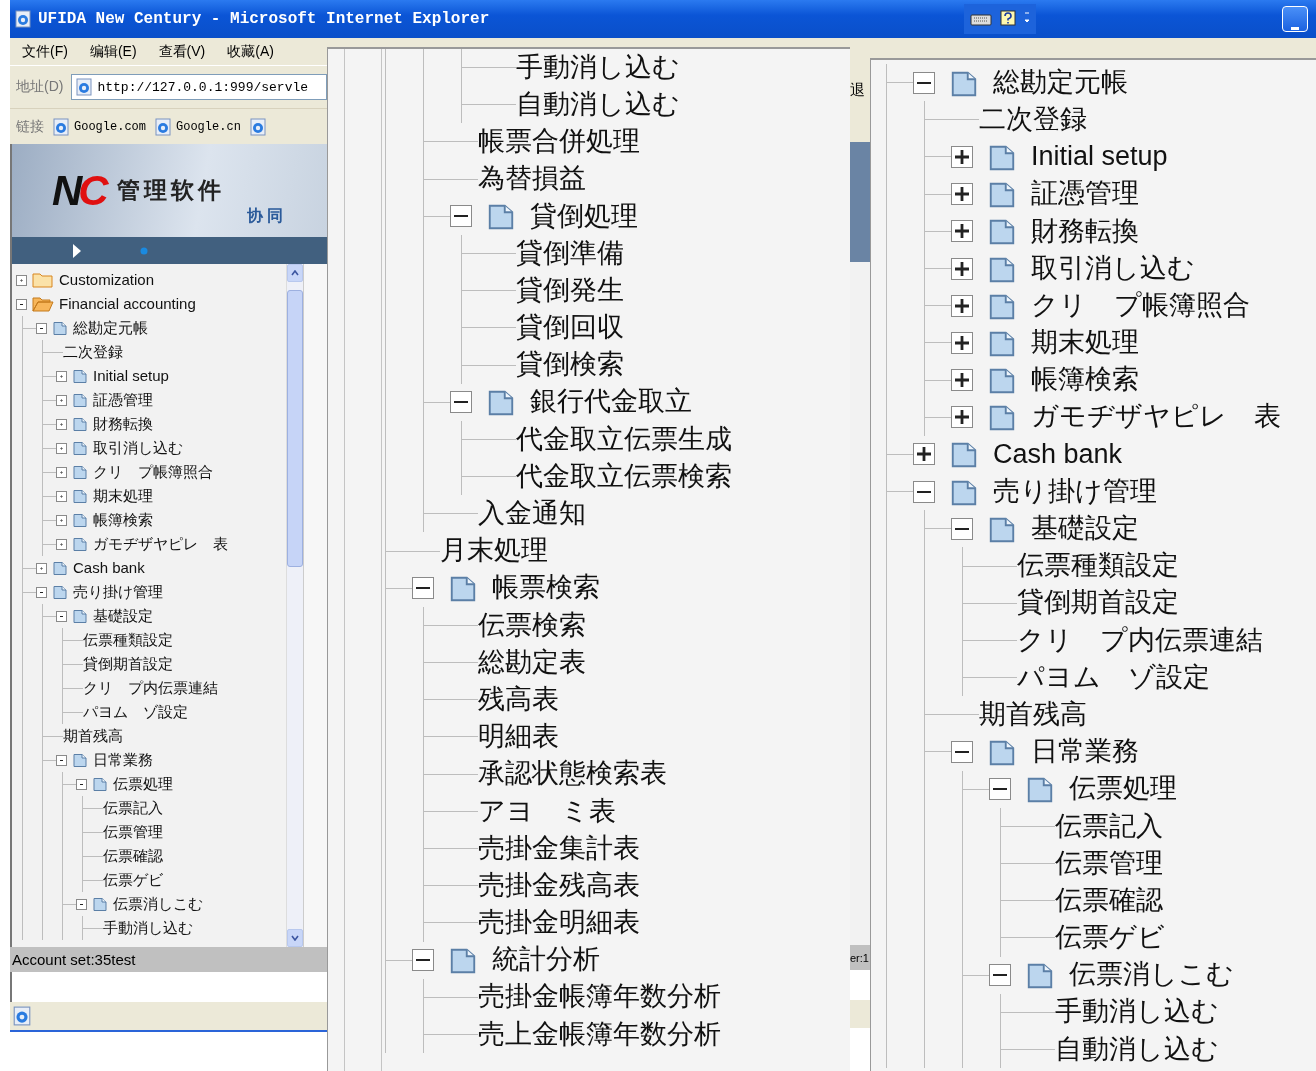 The image size is (1316, 1071). What do you see at coordinates (107, 280) in the screenshot?
I see `tree-item: Customization` at bounding box center [107, 280].